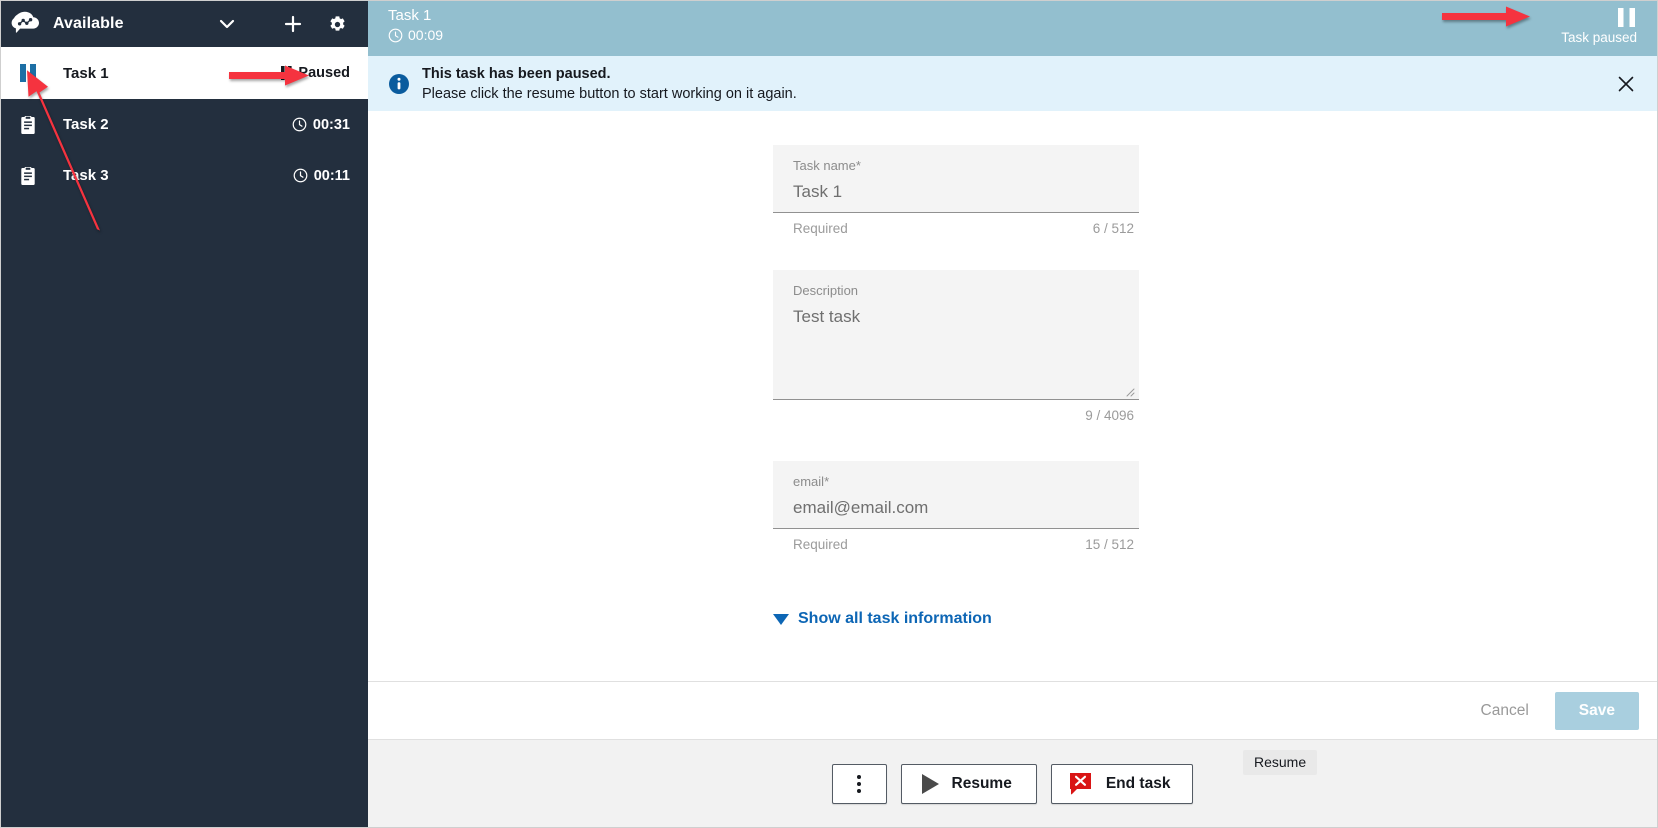 The height and width of the screenshot is (828, 1658). What do you see at coordinates (956, 335) in the screenshot?
I see `description-input: Description Test task` at bounding box center [956, 335].